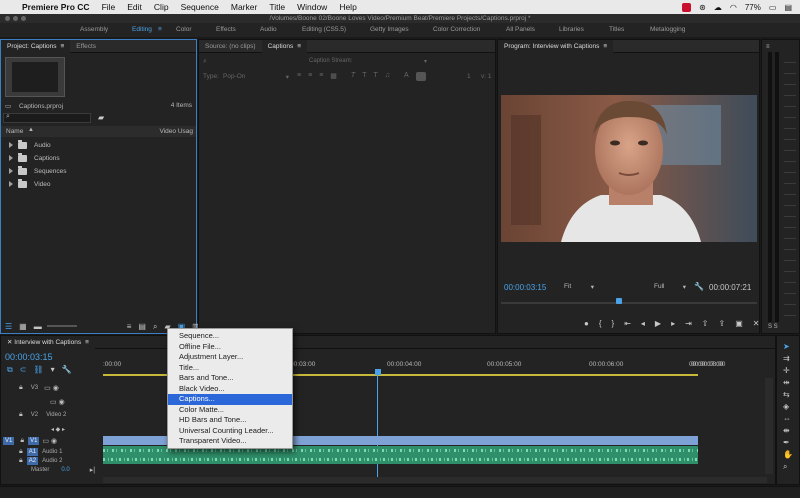 Image resolution: width=800 pixels, height=498 pixels. What do you see at coordinates (142, 326) in the screenshot?
I see `automate-to-sequence-icon: ▤` at bounding box center [142, 326].